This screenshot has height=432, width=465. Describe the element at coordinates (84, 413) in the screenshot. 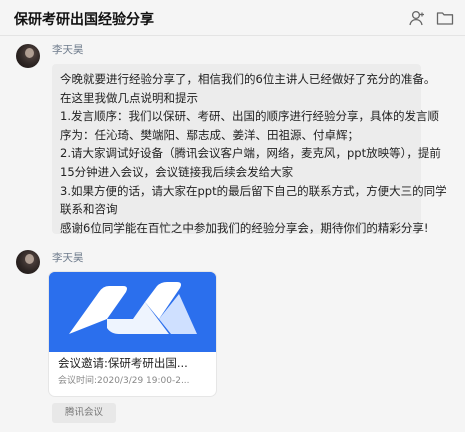

I see `source-tag: 腾讯会议` at that location.